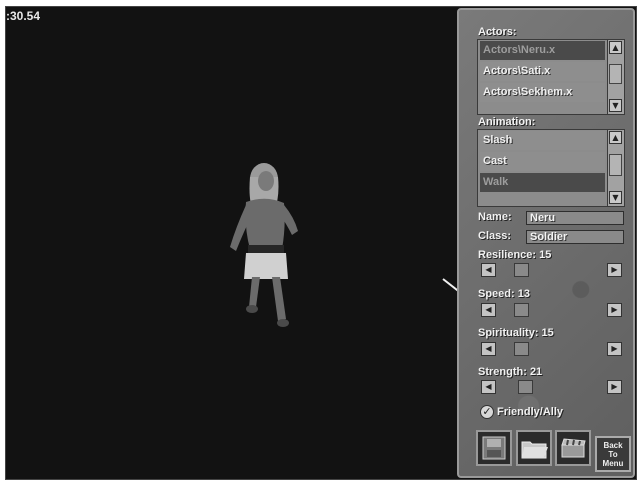 The image size is (638, 481). What do you see at coordinates (521, 270) in the screenshot?
I see `resilience-slider-knob` at bounding box center [521, 270].